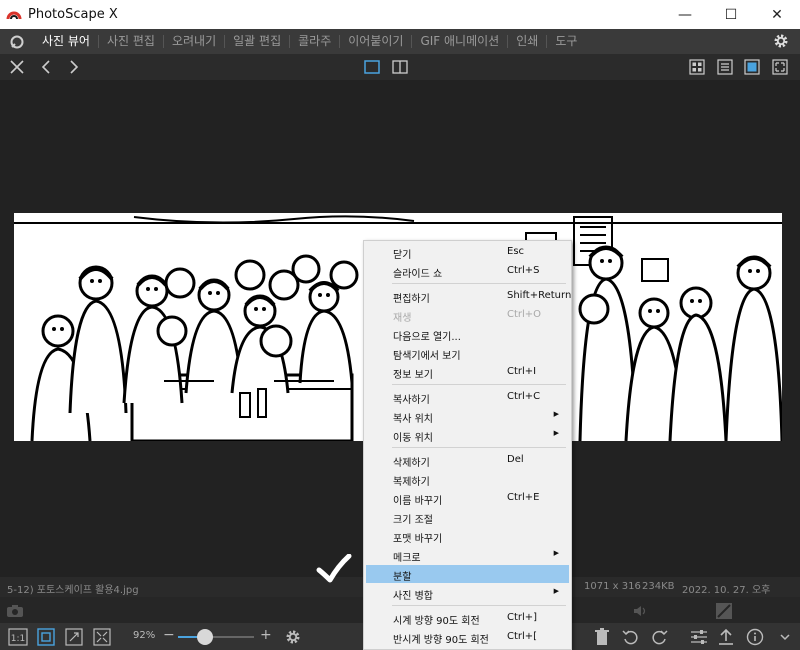 Image resolution: width=800 pixels, height=650 pixels. Describe the element at coordinates (74, 637) in the screenshot. I see `fit-width-icon` at that location.